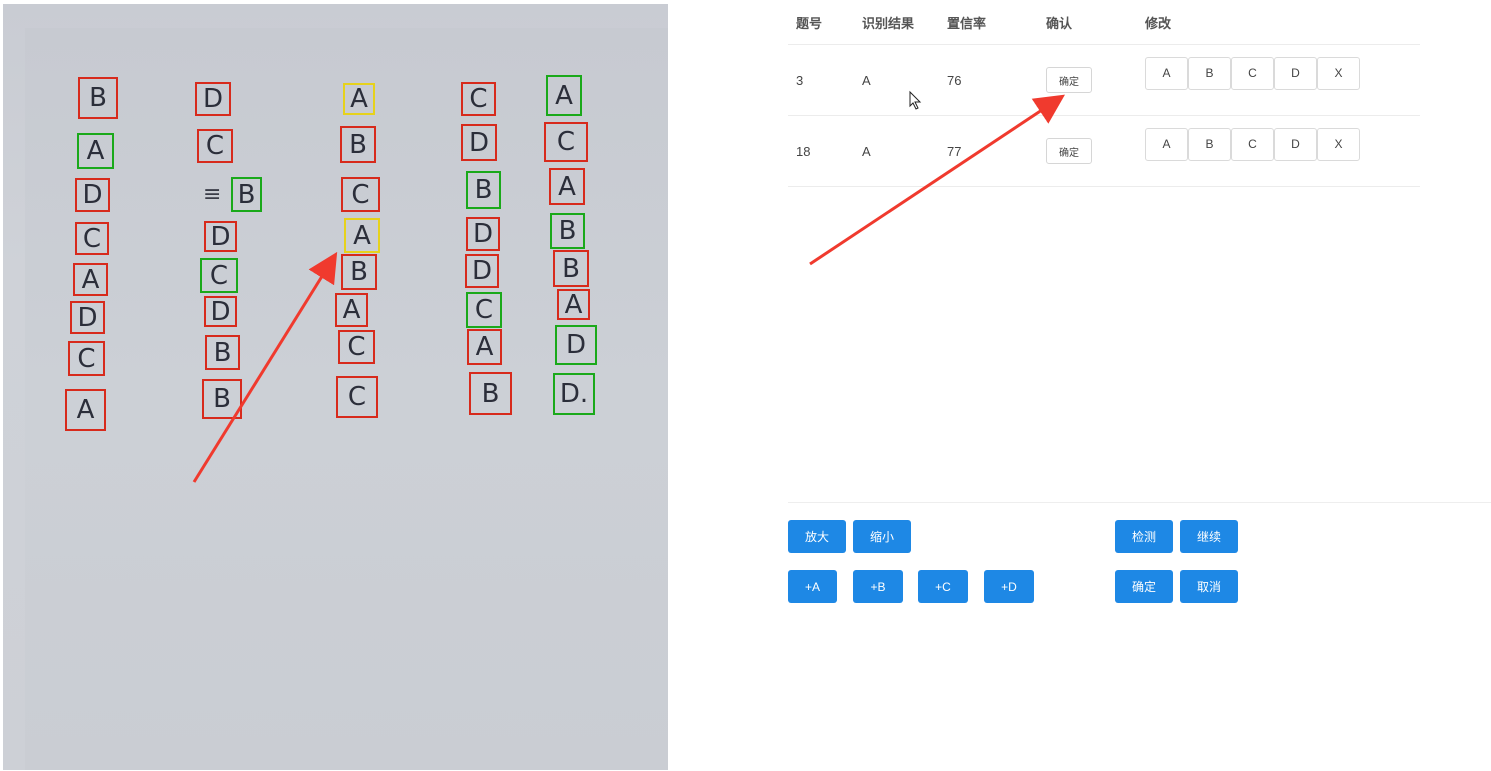 This screenshot has height=771, width=1491. I want to click on table-header-row: 题号 识别结果 置信率 确认 修改, so click(1104, 22).